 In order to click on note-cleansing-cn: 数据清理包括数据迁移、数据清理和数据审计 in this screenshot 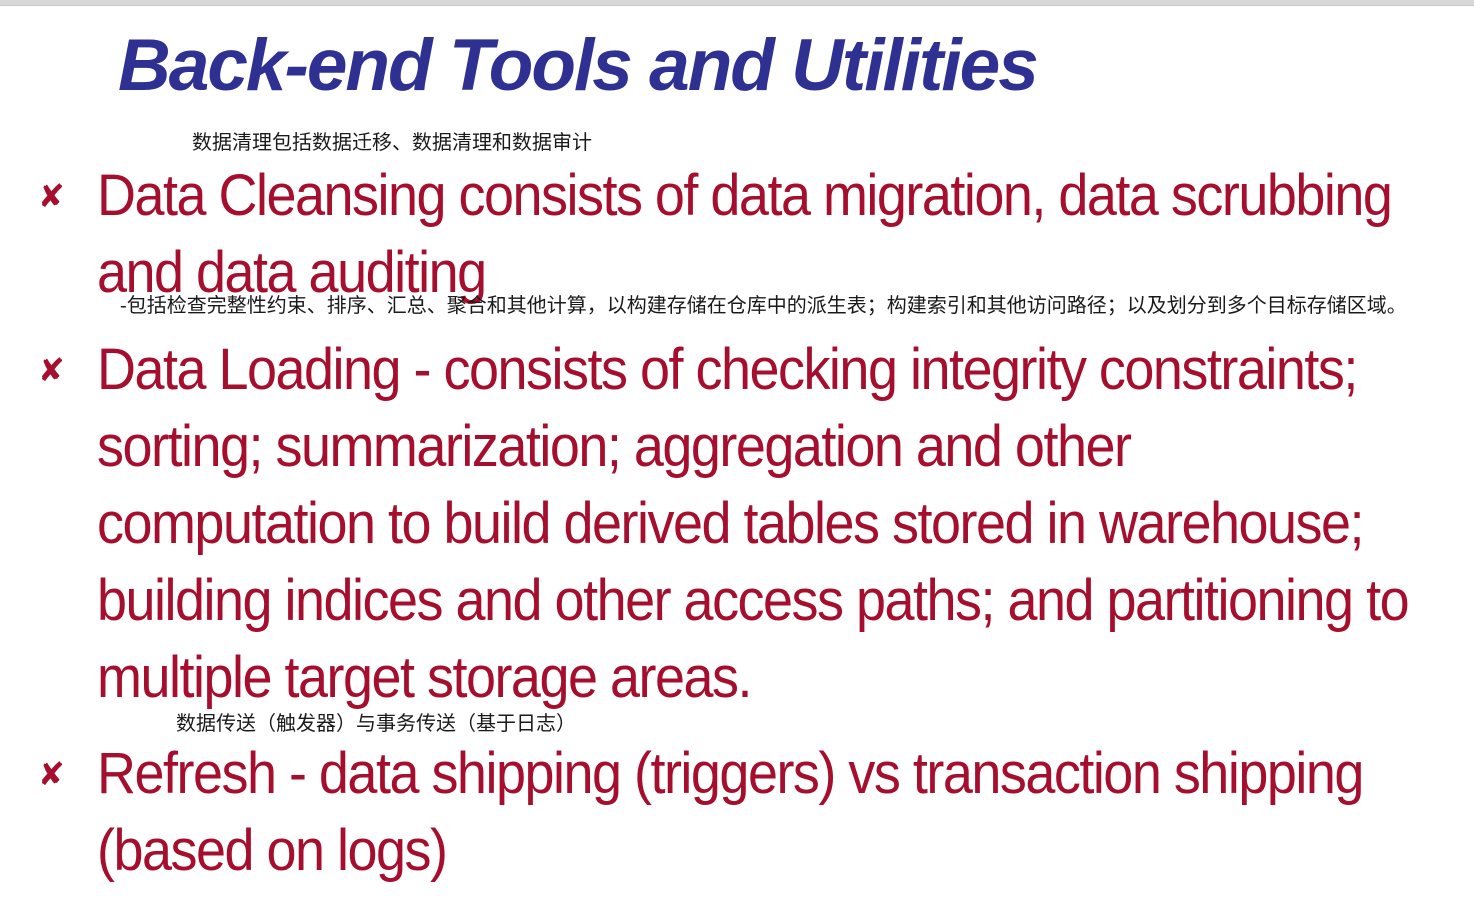, I will do `click(392, 142)`.